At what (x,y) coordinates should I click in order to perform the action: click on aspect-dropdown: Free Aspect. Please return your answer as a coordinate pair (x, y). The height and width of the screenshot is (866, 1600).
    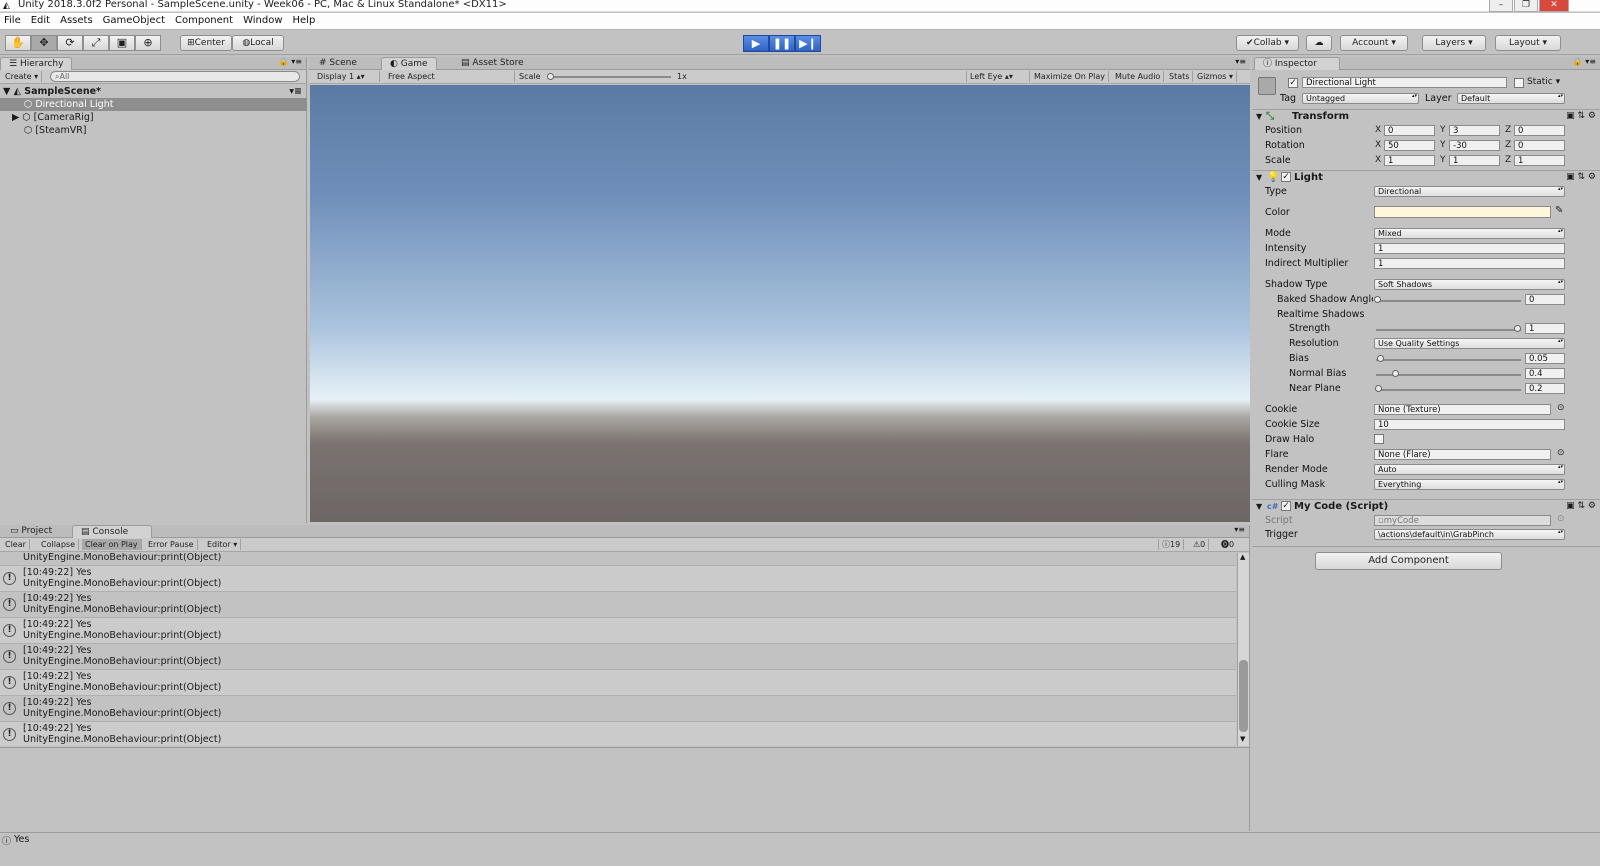
    Looking at the image, I should click on (450, 76).